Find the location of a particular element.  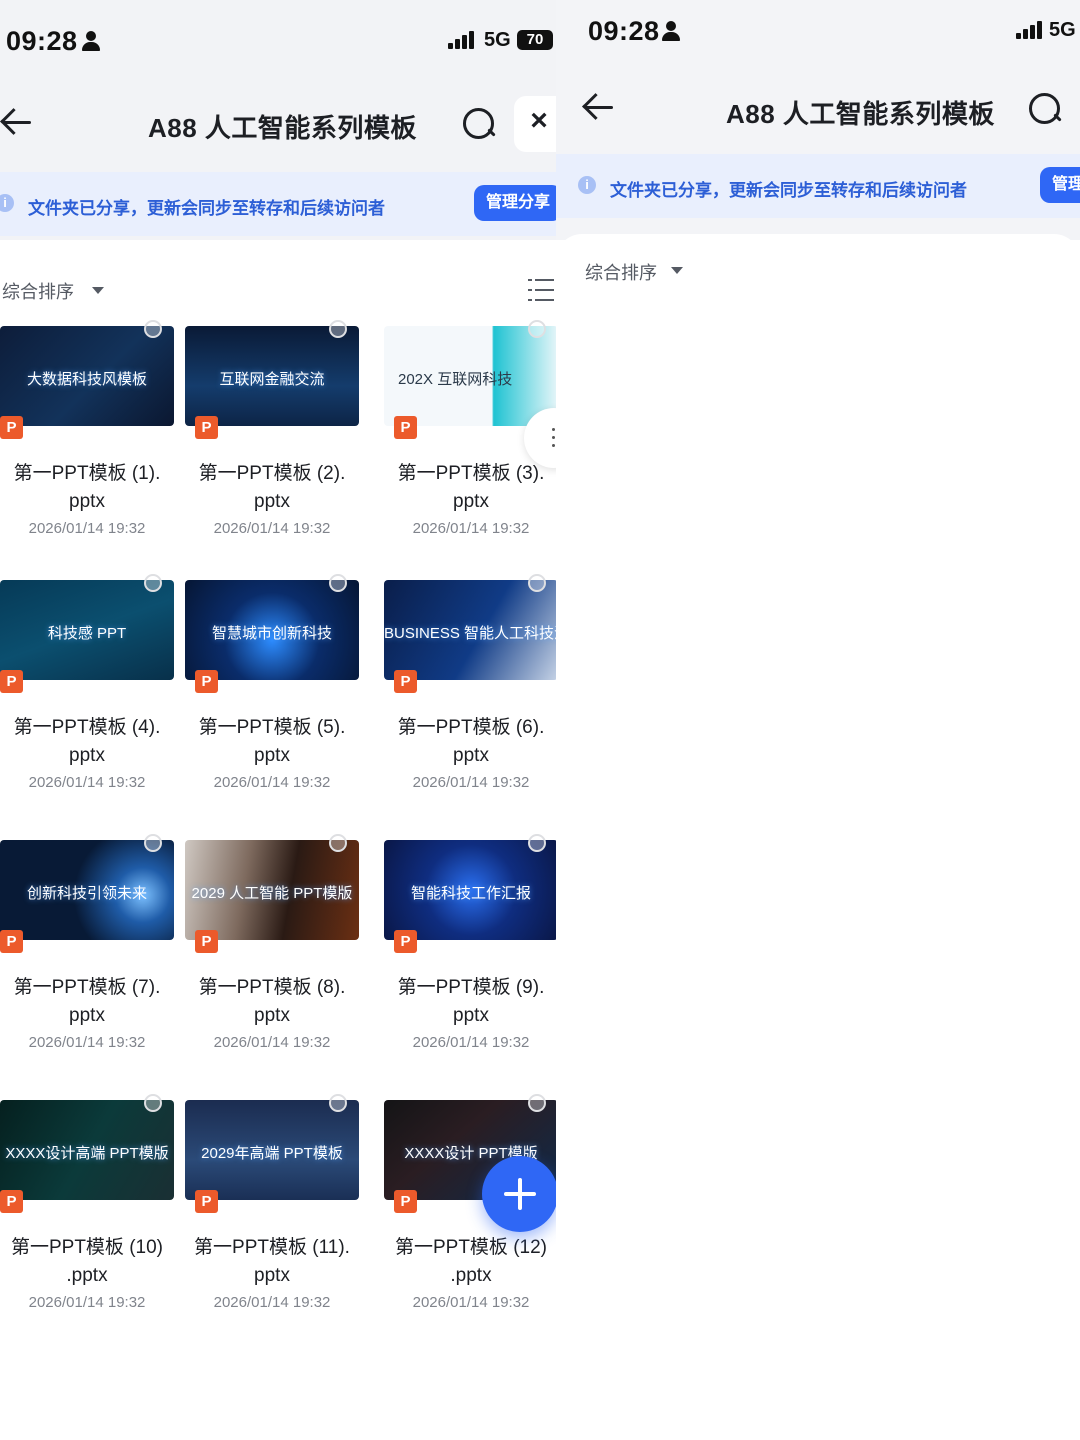

file-card: 互联网金融交流 P 第一PPT模板 (2). pptx 2026/01/14 19:32 is located at coordinates (272, 432).